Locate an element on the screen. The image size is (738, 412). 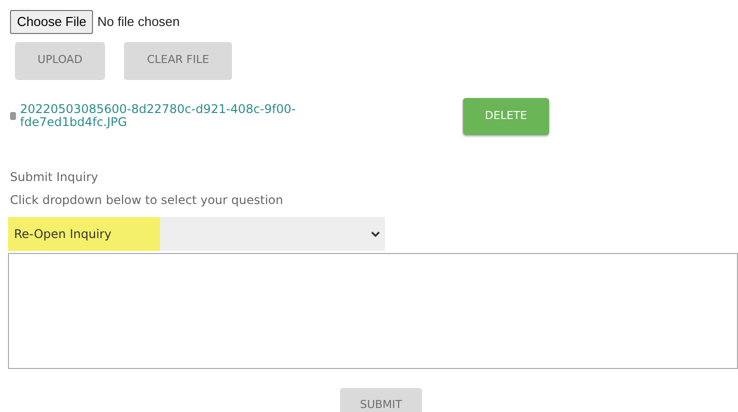
selected-option-text: Re-Open Inquiry is located at coordinates (84, 233).